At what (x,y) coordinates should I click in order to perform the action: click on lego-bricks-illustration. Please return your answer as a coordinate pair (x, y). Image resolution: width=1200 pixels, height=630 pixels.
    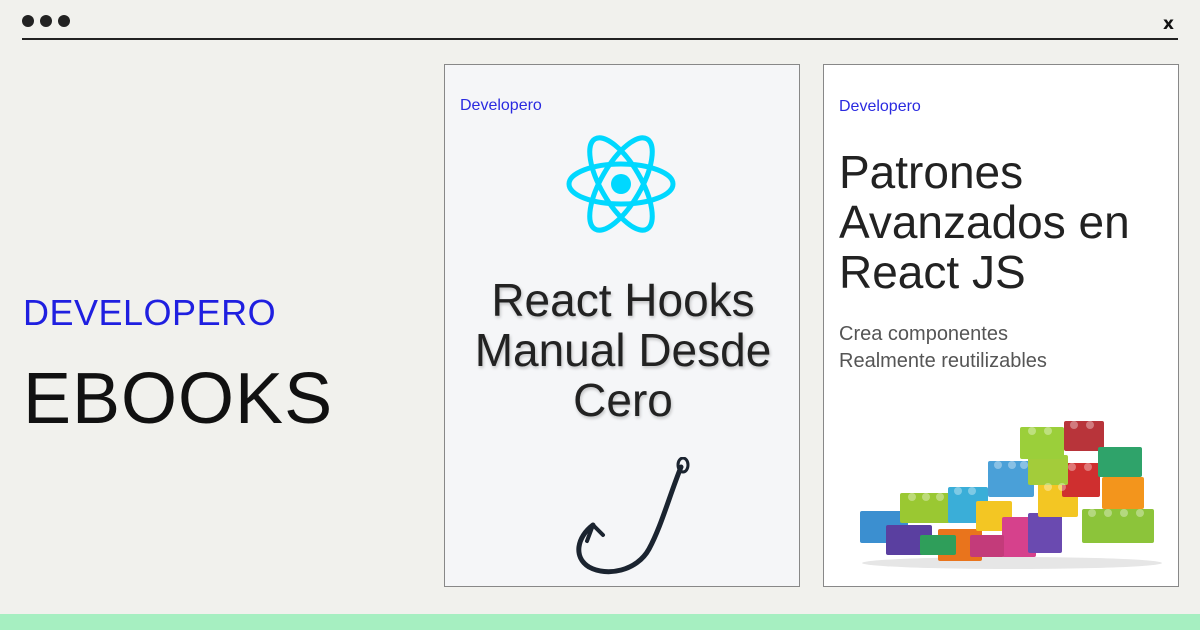
    Looking at the image, I should click on (1011, 495).